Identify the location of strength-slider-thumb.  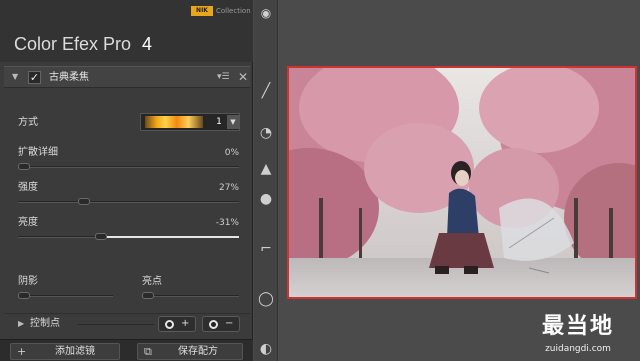
(83, 201).